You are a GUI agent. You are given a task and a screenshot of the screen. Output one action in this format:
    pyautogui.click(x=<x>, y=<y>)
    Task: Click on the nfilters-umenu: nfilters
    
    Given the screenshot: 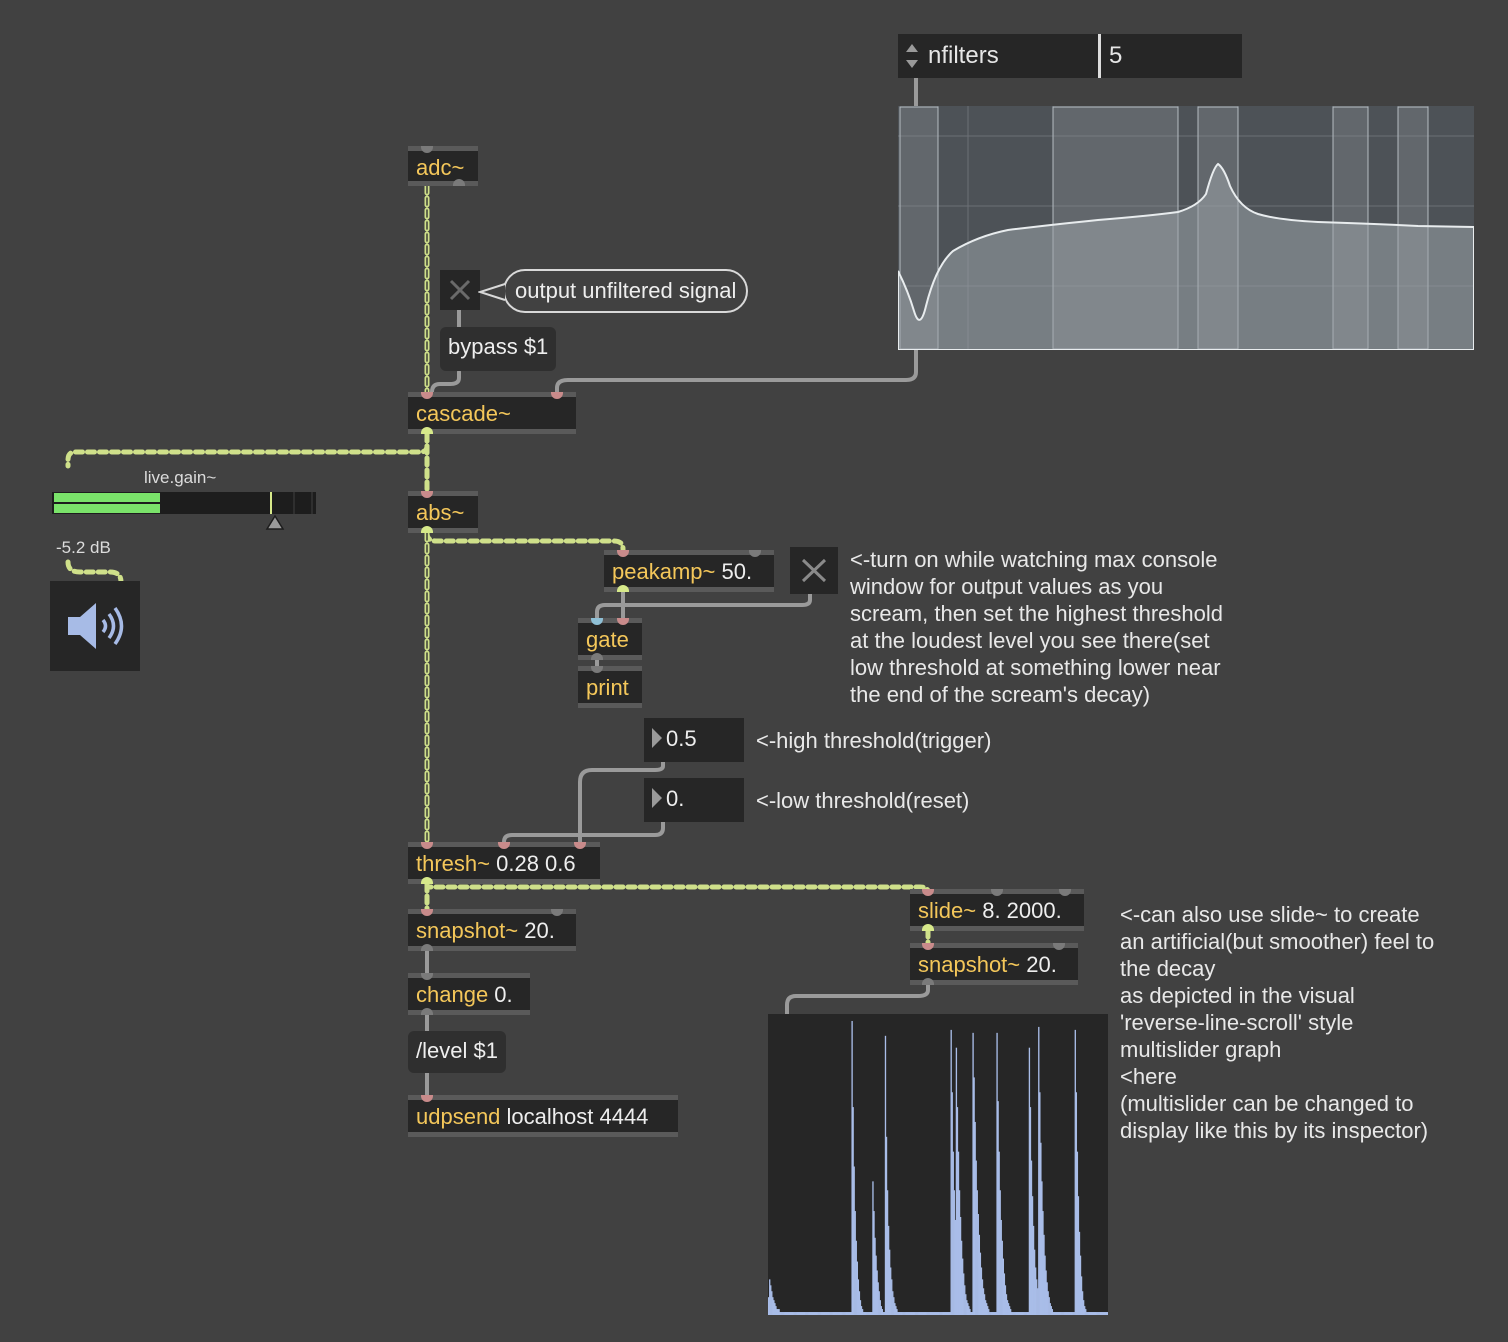 What is the action you would take?
    pyautogui.click(x=998, y=56)
    